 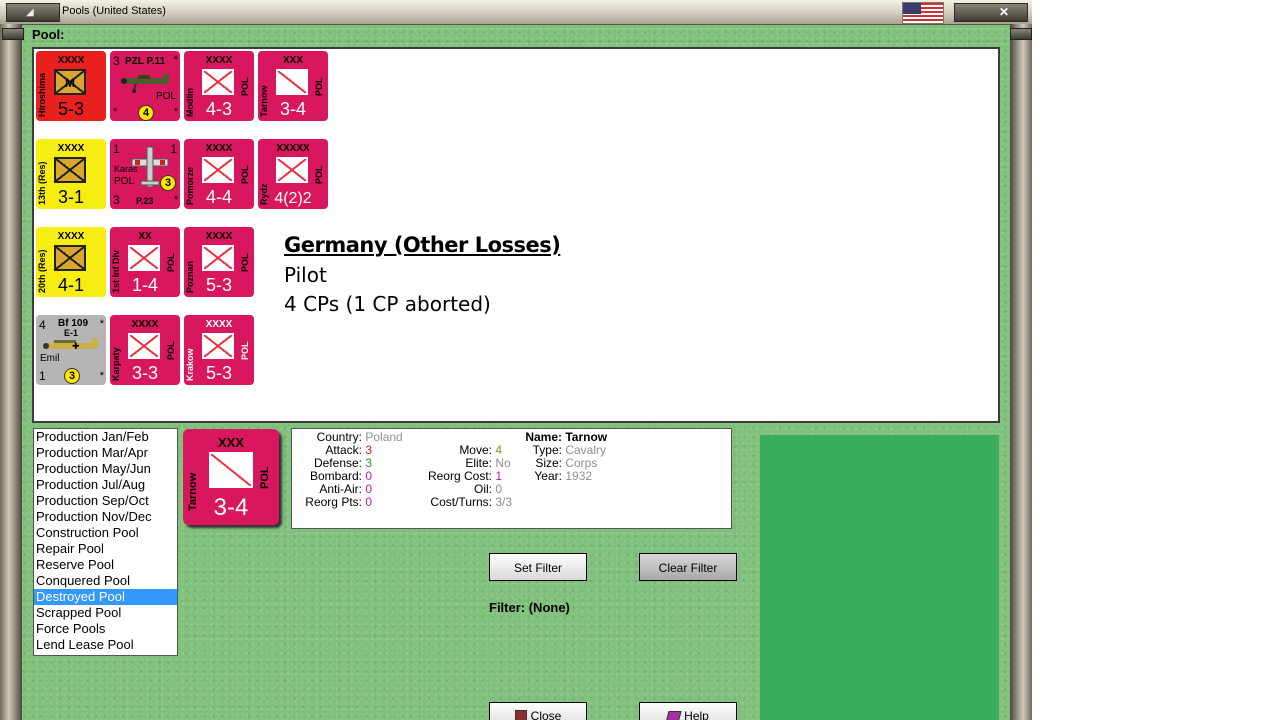 I want to click on counter-strength: 4-1, so click(x=70, y=285).